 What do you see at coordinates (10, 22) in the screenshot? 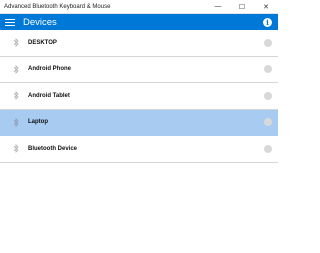
I see `hamburger-menu-icon` at bounding box center [10, 22].